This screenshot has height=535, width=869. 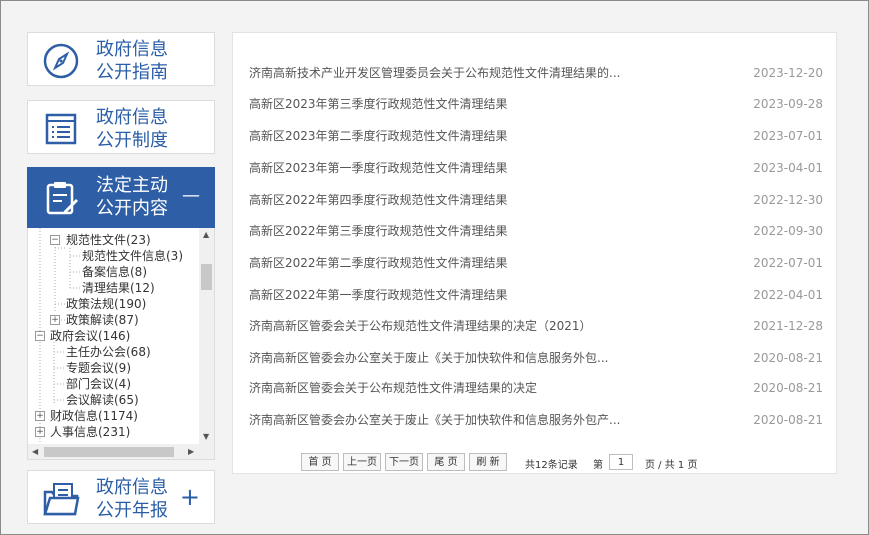 What do you see at coordinates (132, 256) in the screenshot?
I see `tree-node: 规范性文件信息(3)` at bounding box center [132, 256].